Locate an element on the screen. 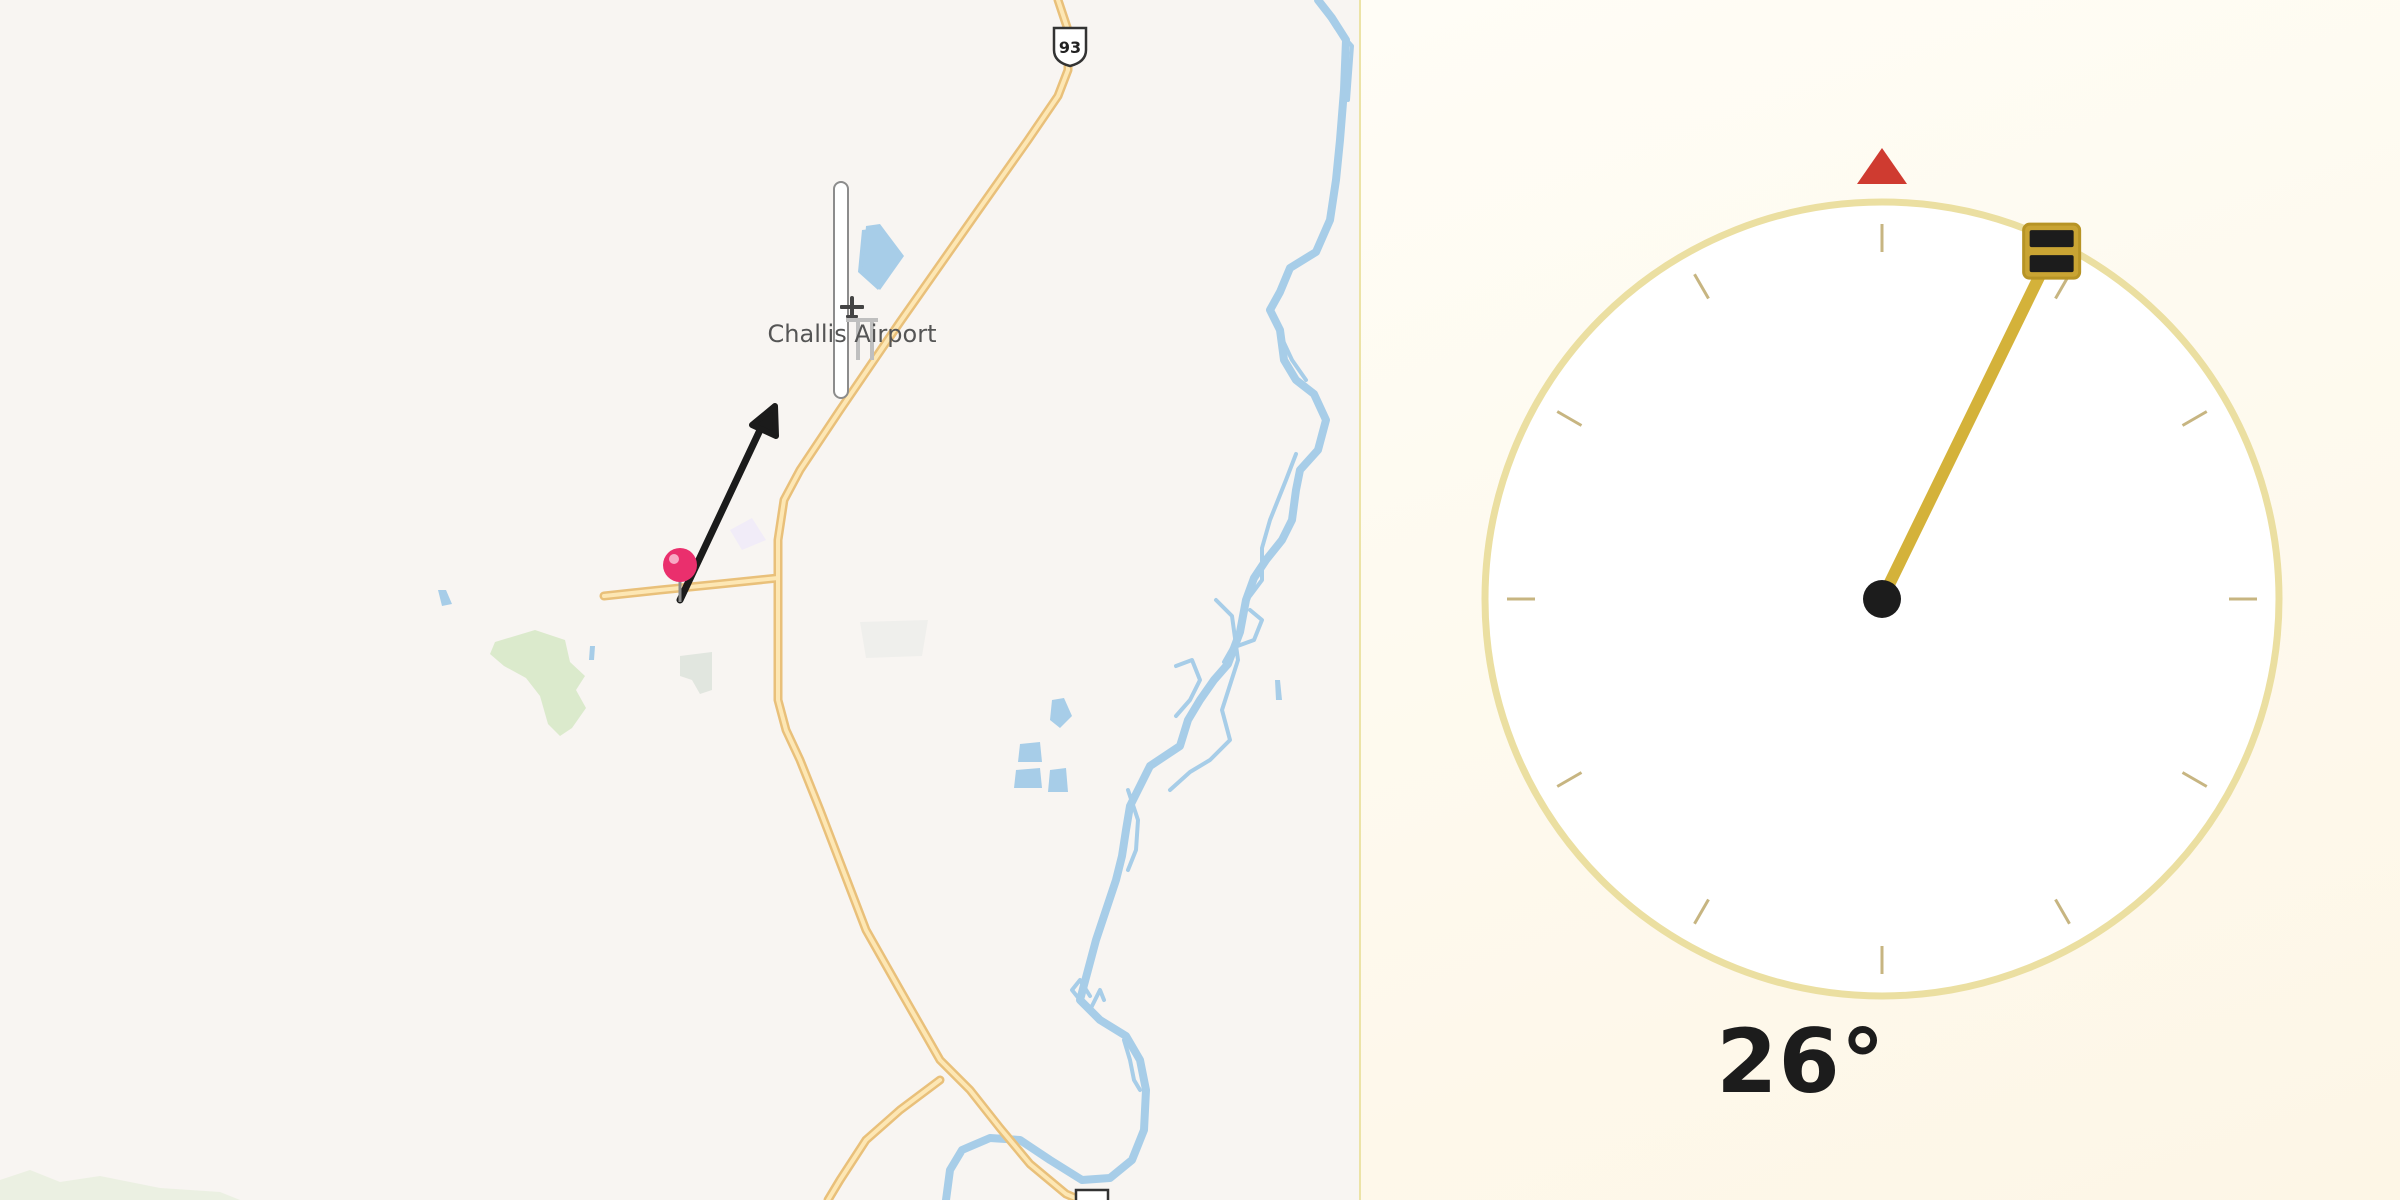 The height and width of the screenshot is (1200, 2400). airport-label: Challis Airport is located at coordinates (852, 334).